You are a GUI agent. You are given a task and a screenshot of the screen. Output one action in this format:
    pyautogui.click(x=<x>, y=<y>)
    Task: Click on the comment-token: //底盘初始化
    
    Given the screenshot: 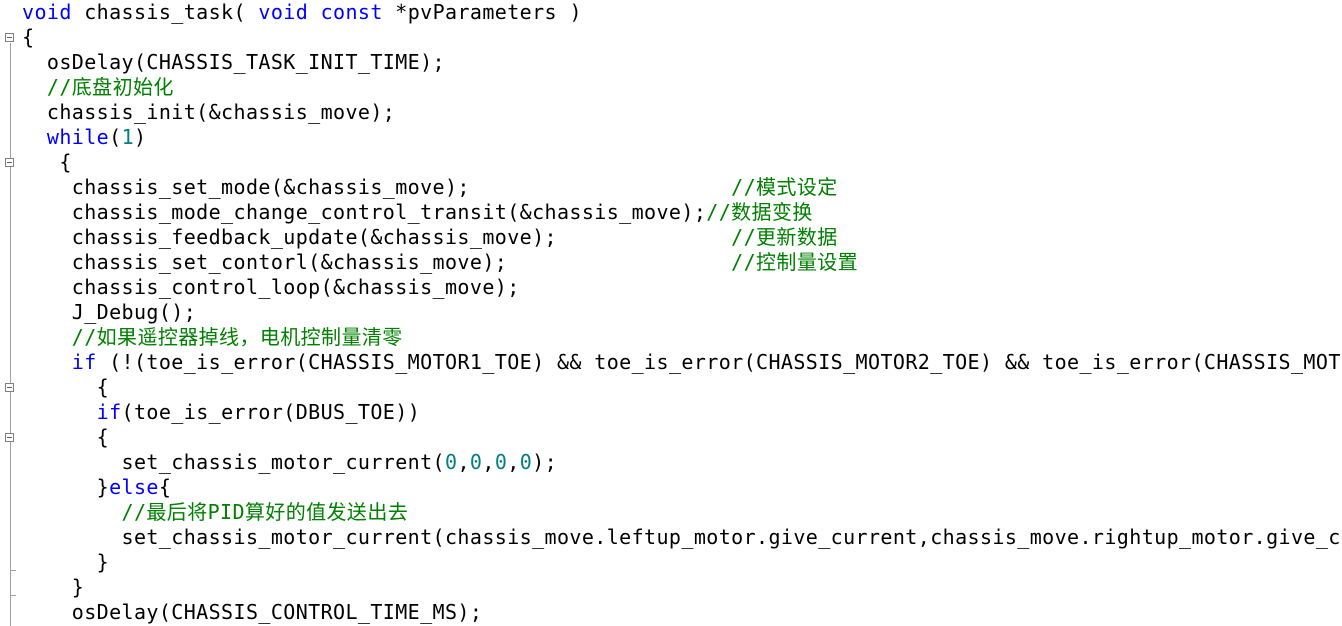 What is the action you would take?
    pyautogui.click(x=98, y=87)
    